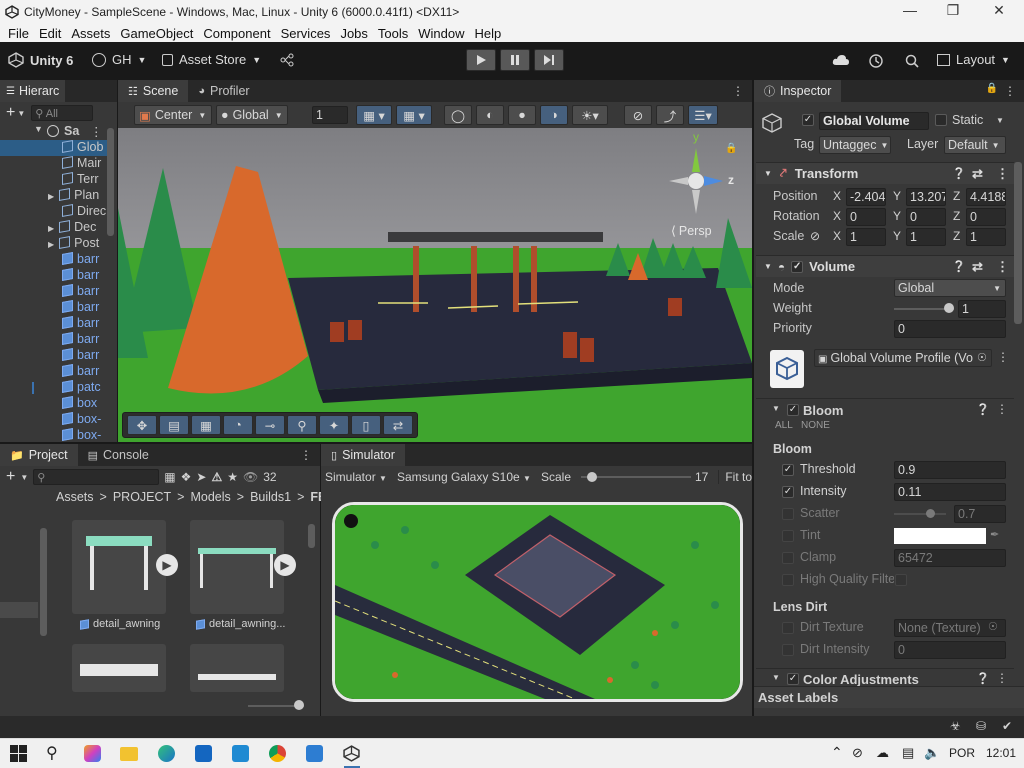 The height and width of the screenshot is (768, 1024). What do you see at coordinates (55, 132) in the screenshot?
I see `scene-root-item: ▼ Sa ⋮` at bounding box center [55, 132].